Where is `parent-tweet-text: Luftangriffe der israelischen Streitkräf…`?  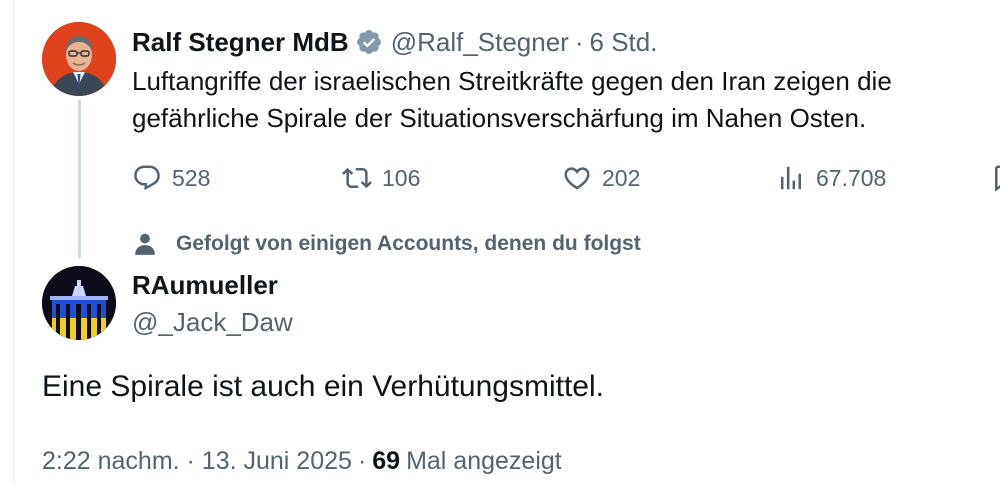
parent-tweet-text: Luftangriffe der israelischen Streitkräf… is located at coordinates (512, 99).